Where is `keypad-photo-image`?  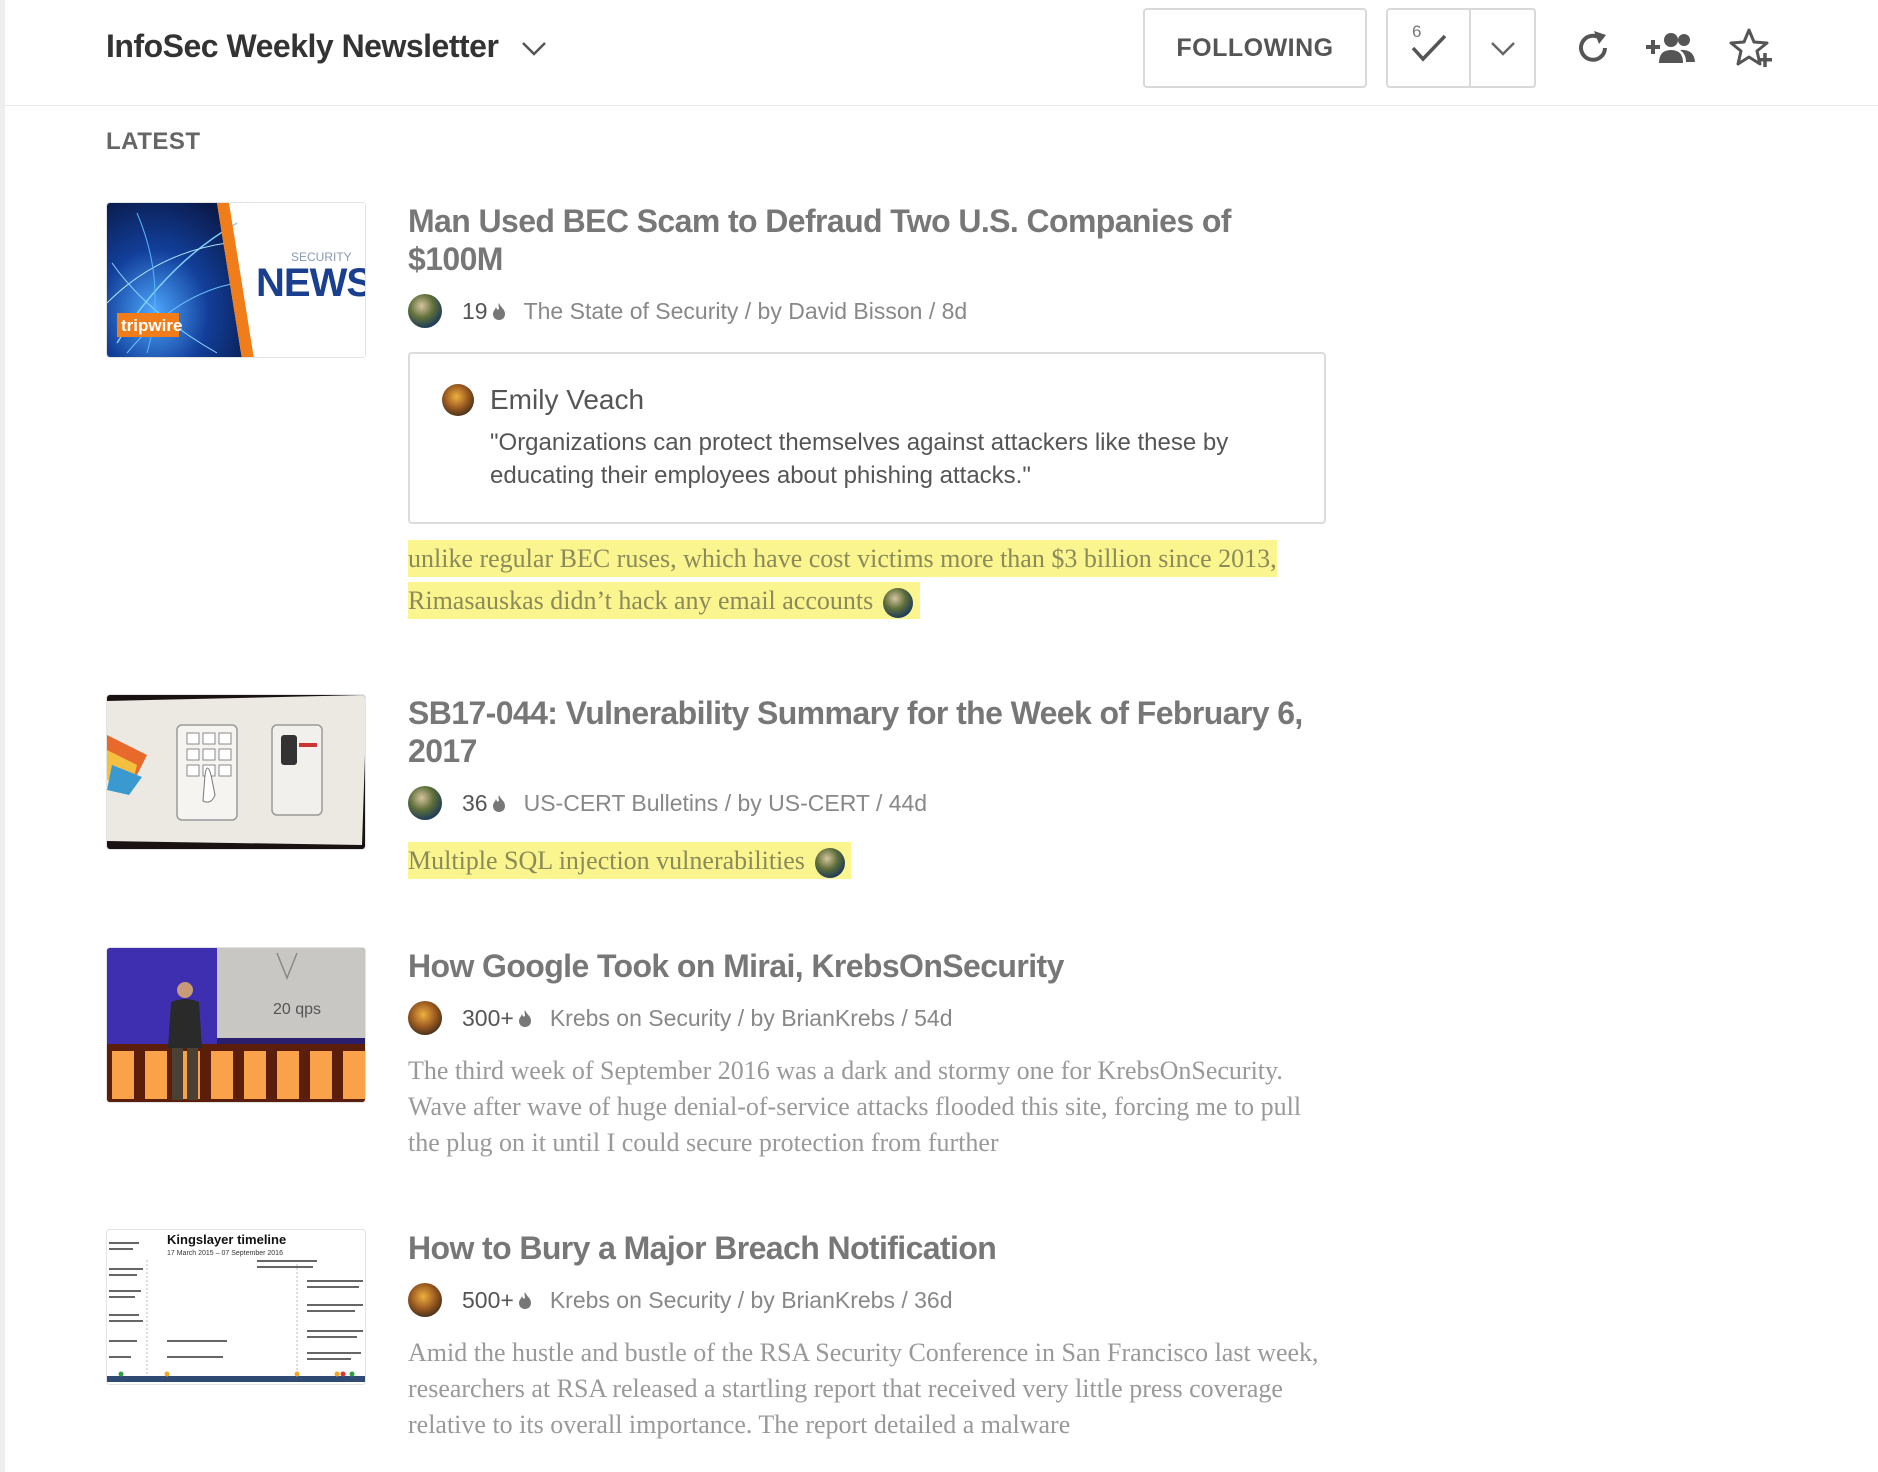
keypad-photo-image is located at coordinates (236, 772).